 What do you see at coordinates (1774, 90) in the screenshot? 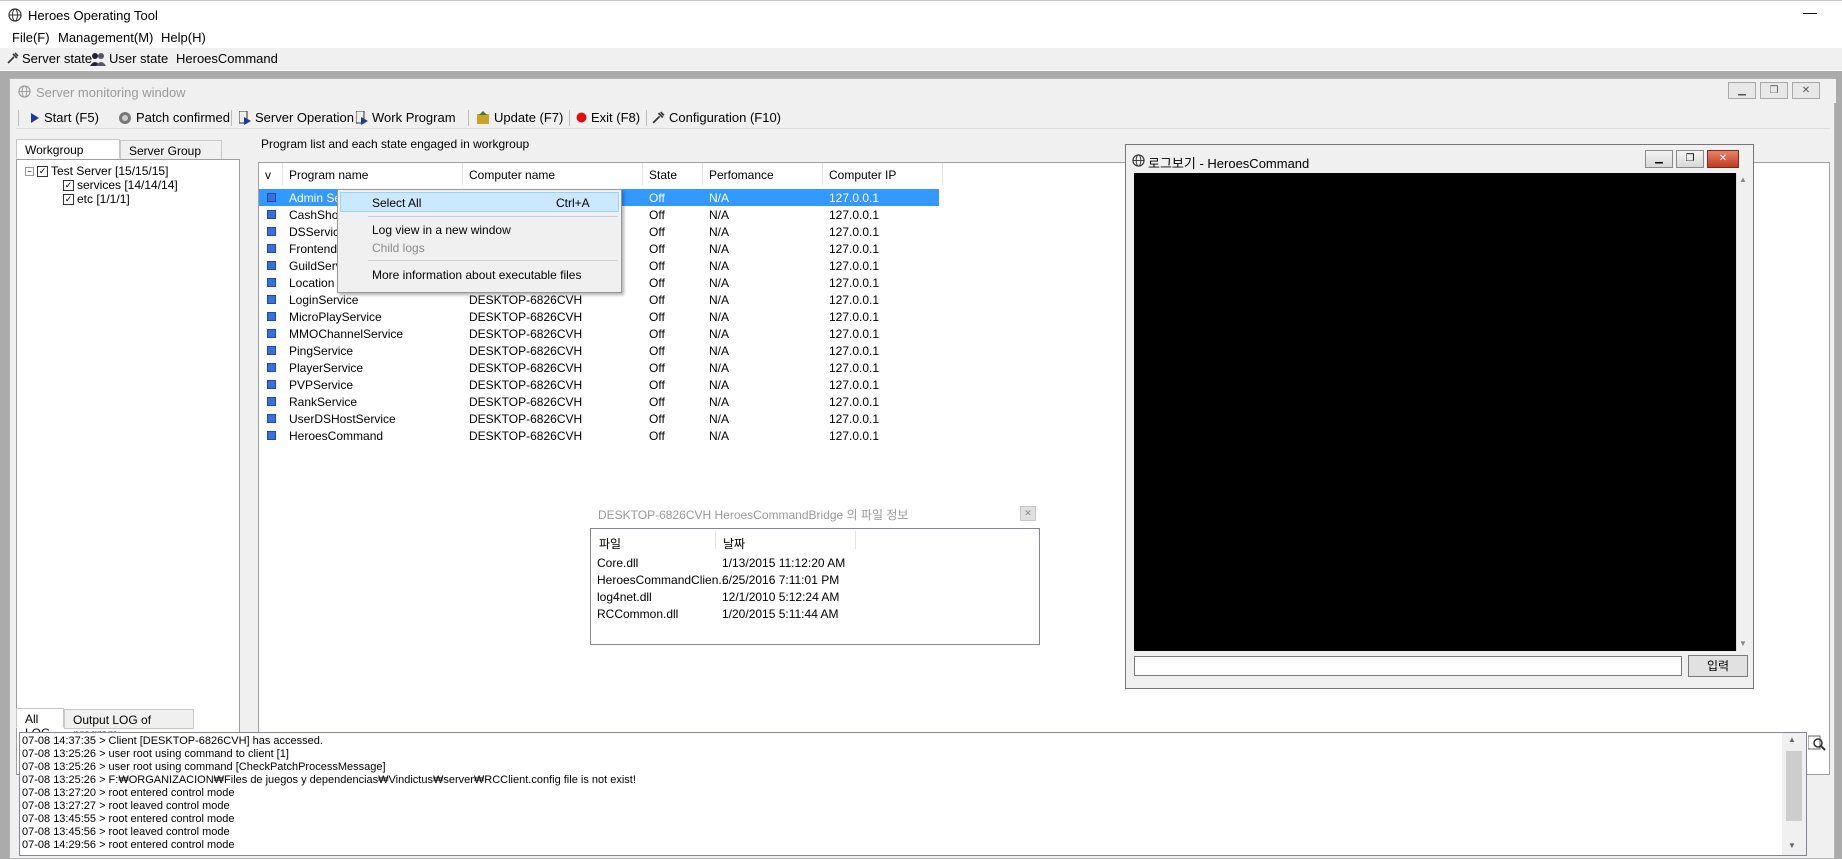
I see `child-restore-button: ❐` at bounding box center [1774, 90].